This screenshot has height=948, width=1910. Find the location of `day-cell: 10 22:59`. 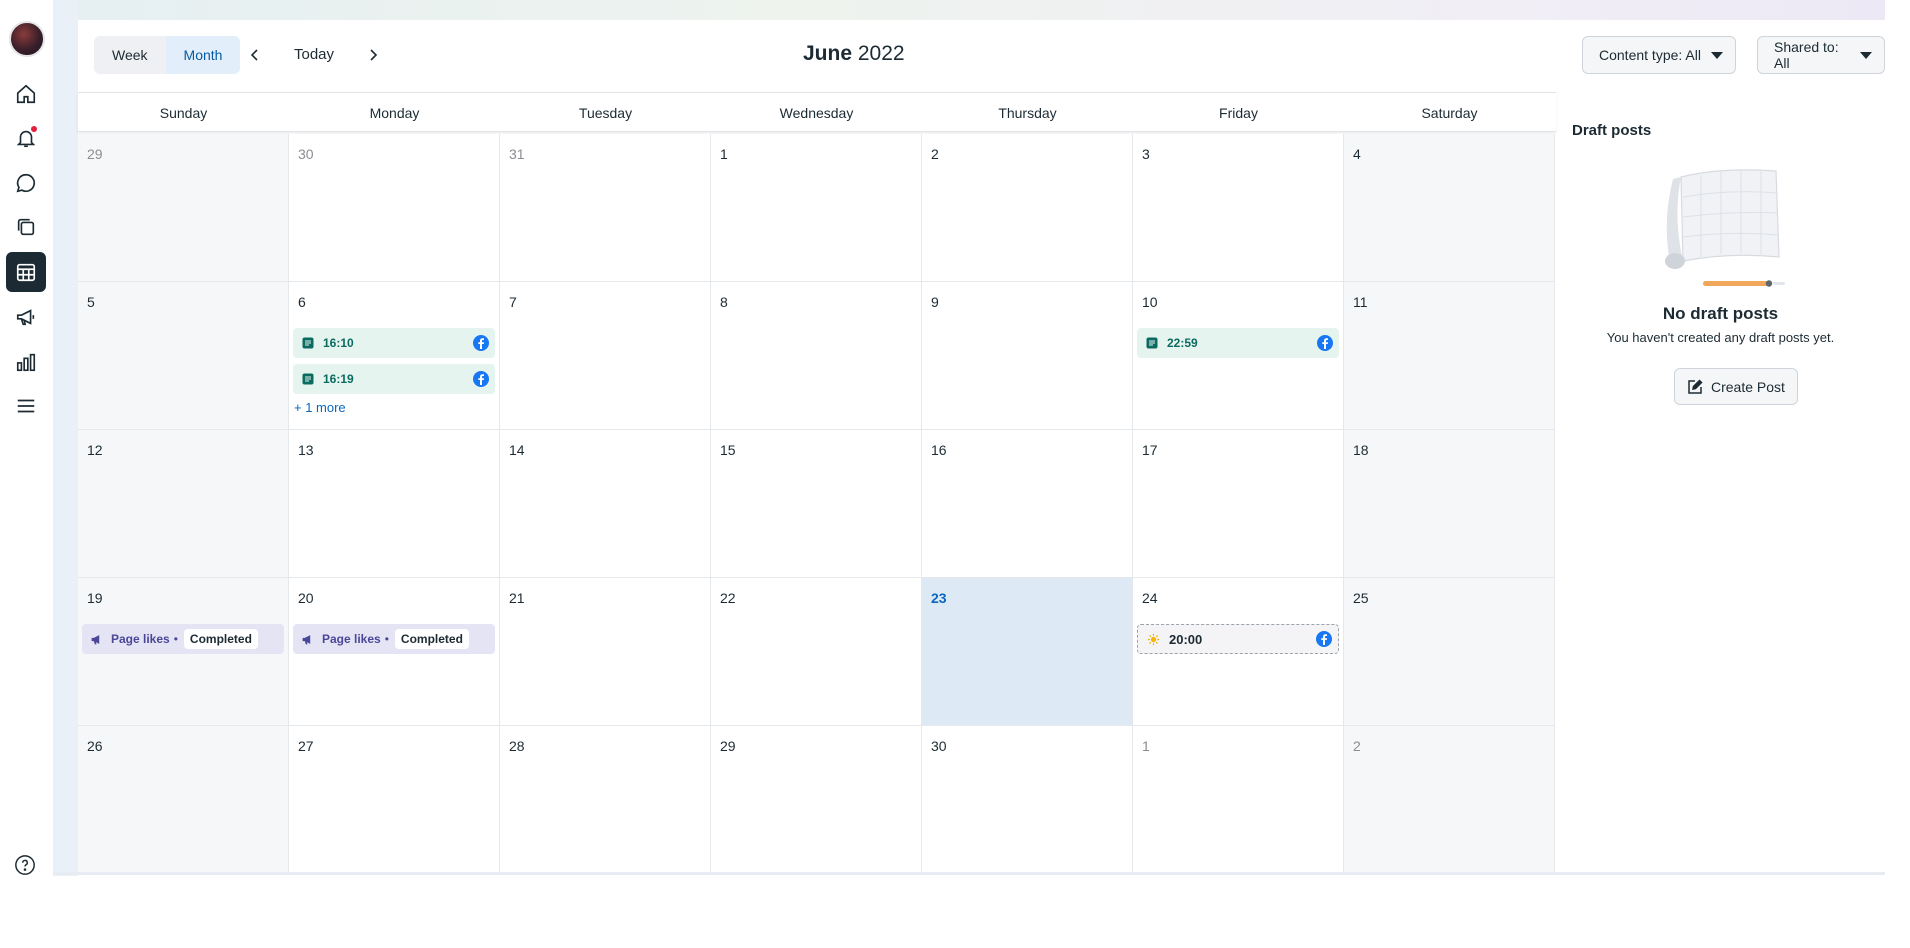

day-cell: 10 22:59 is located at coordinates (1238, 356).